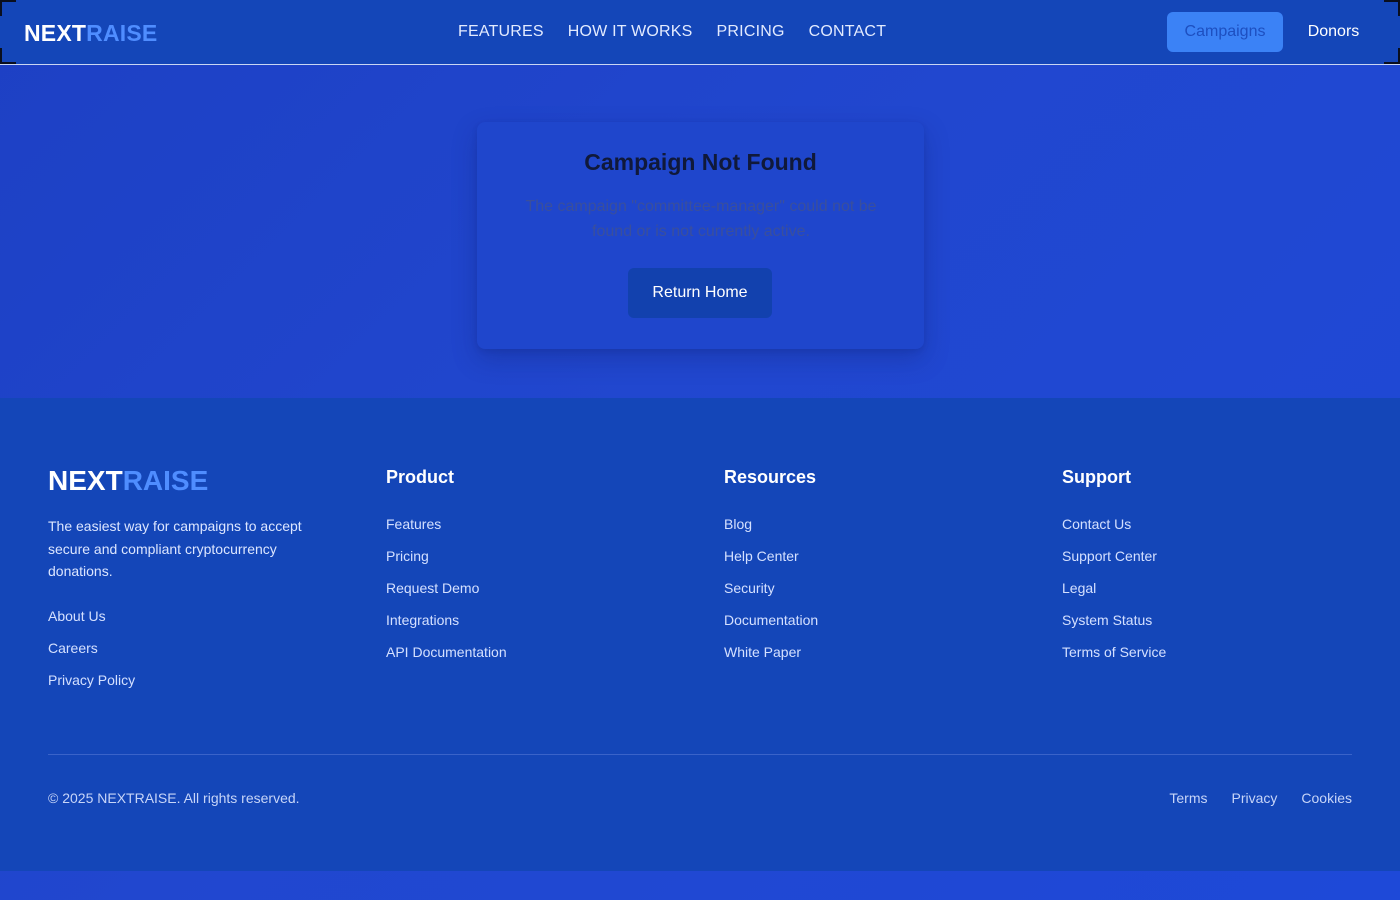 This screenshot has height=900, width=1400. What do you see at coordinates (446, 562) in the screenshot?
I see `footer-link-pricing: Pricing` at bounding box center [446, 562].